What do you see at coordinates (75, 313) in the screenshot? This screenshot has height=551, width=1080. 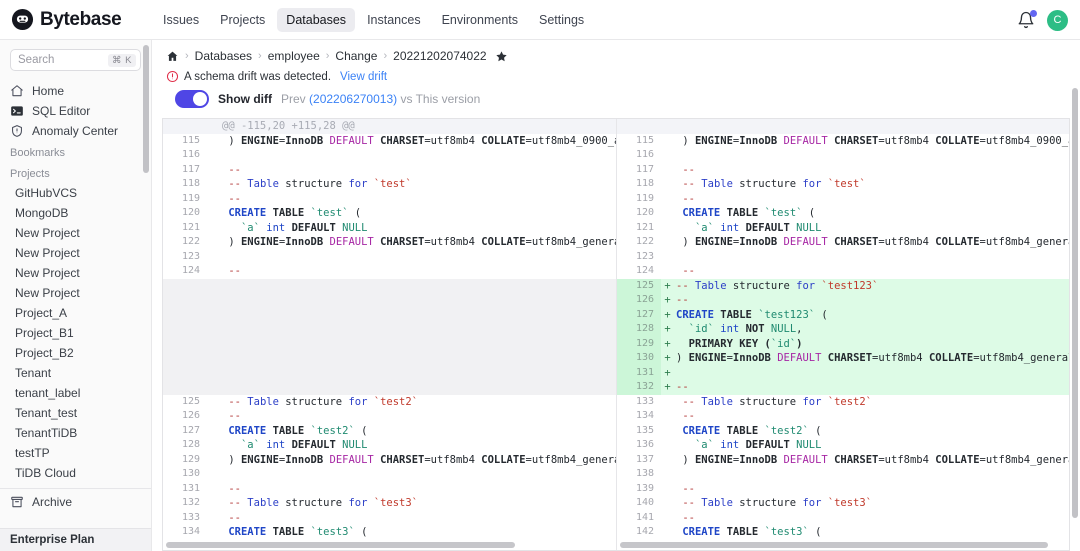 I see `sidebar-project-item: Project_A` at bounding box center [75, 313].